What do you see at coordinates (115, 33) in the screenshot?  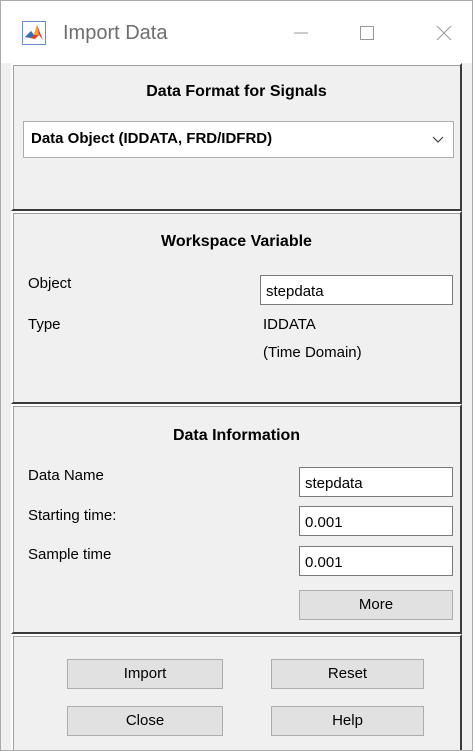 I see `window-title: Import Data` at bounding box center [115, 33].